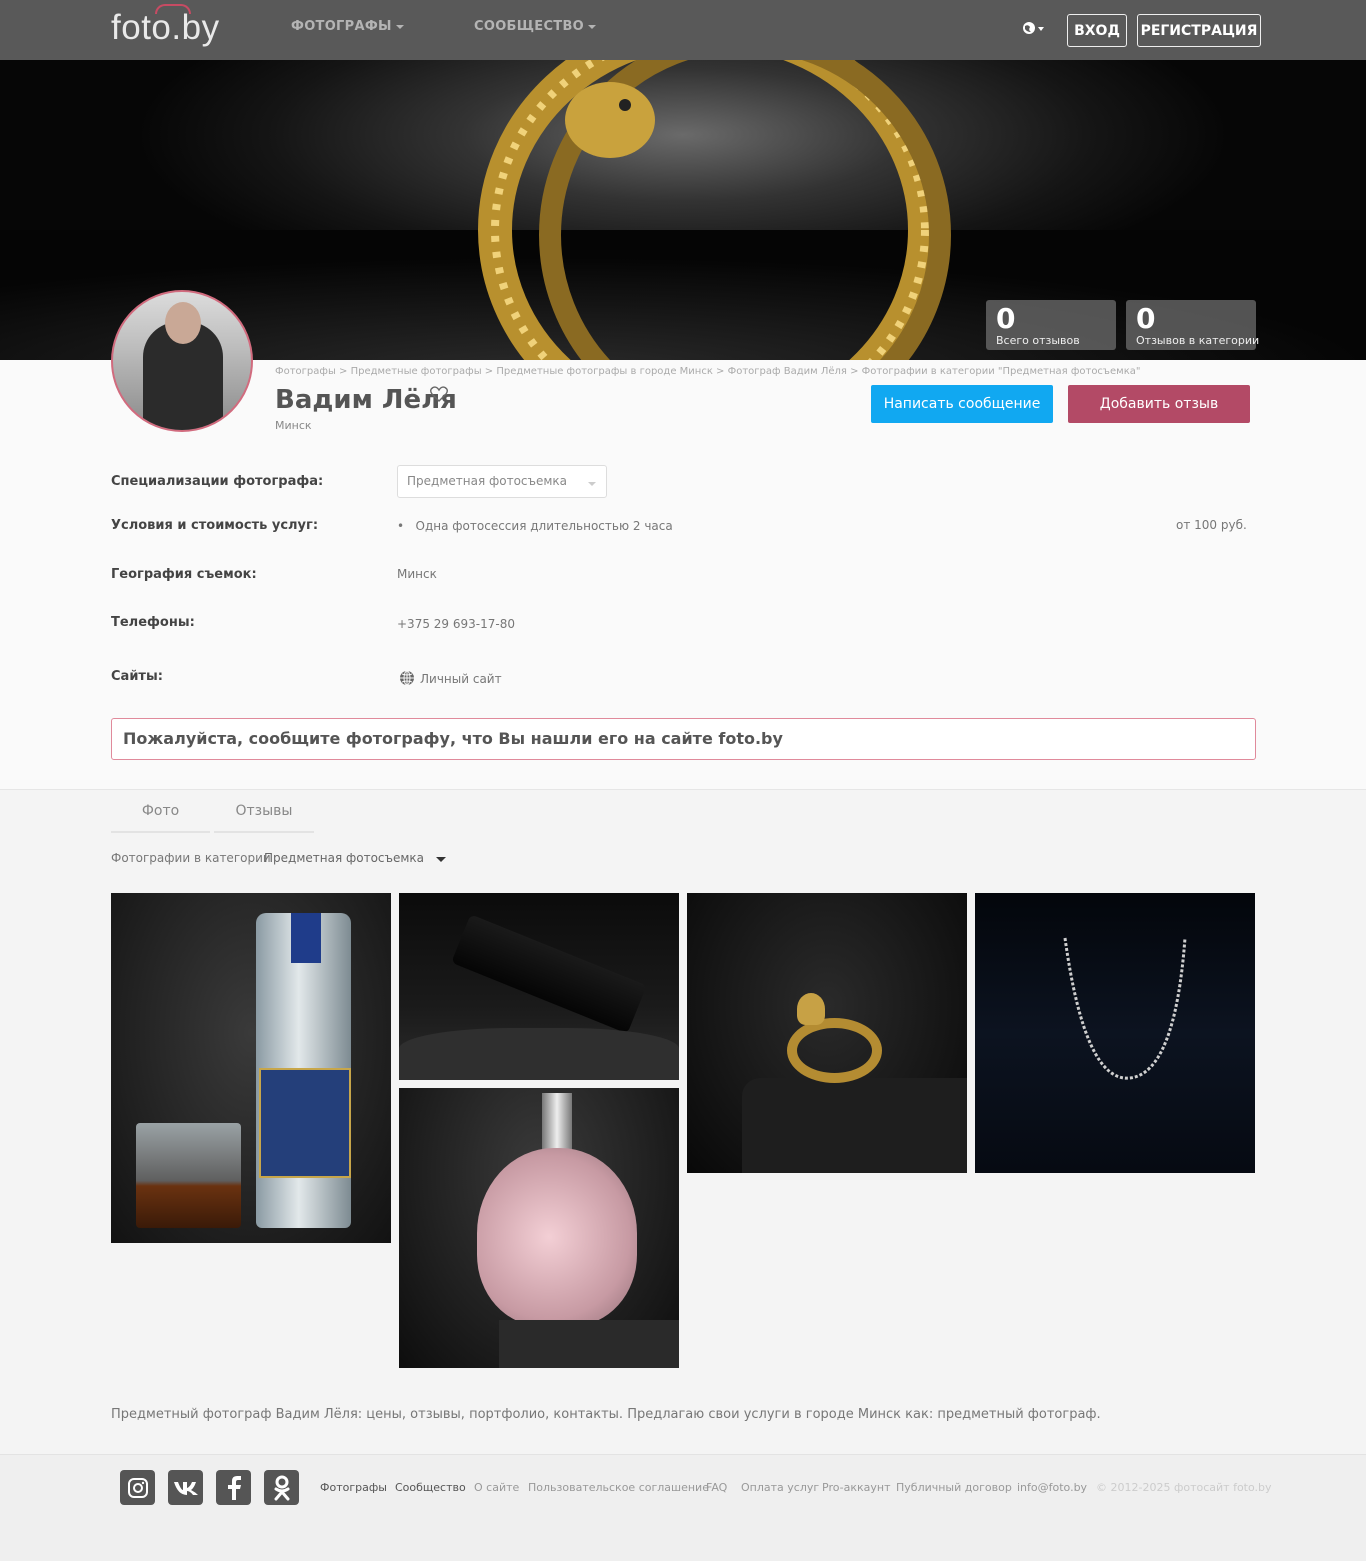  I want to click on photographer-city: Минск, so click(293, 425).